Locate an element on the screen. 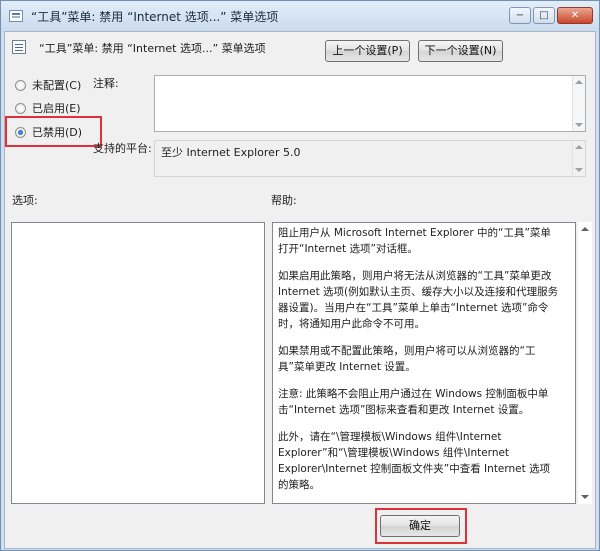 This screenshot has width=600, height=551. previous-setting-button: 上一个设置(P) is located at coordinates (367, 51).